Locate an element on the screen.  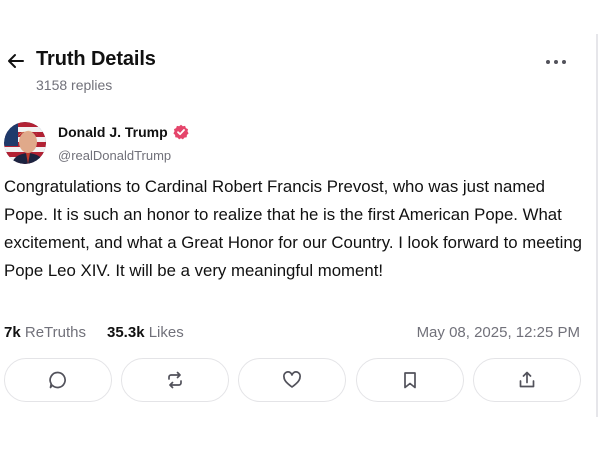
author-name: Donald J. Trump is located at coordinates (113, 132).